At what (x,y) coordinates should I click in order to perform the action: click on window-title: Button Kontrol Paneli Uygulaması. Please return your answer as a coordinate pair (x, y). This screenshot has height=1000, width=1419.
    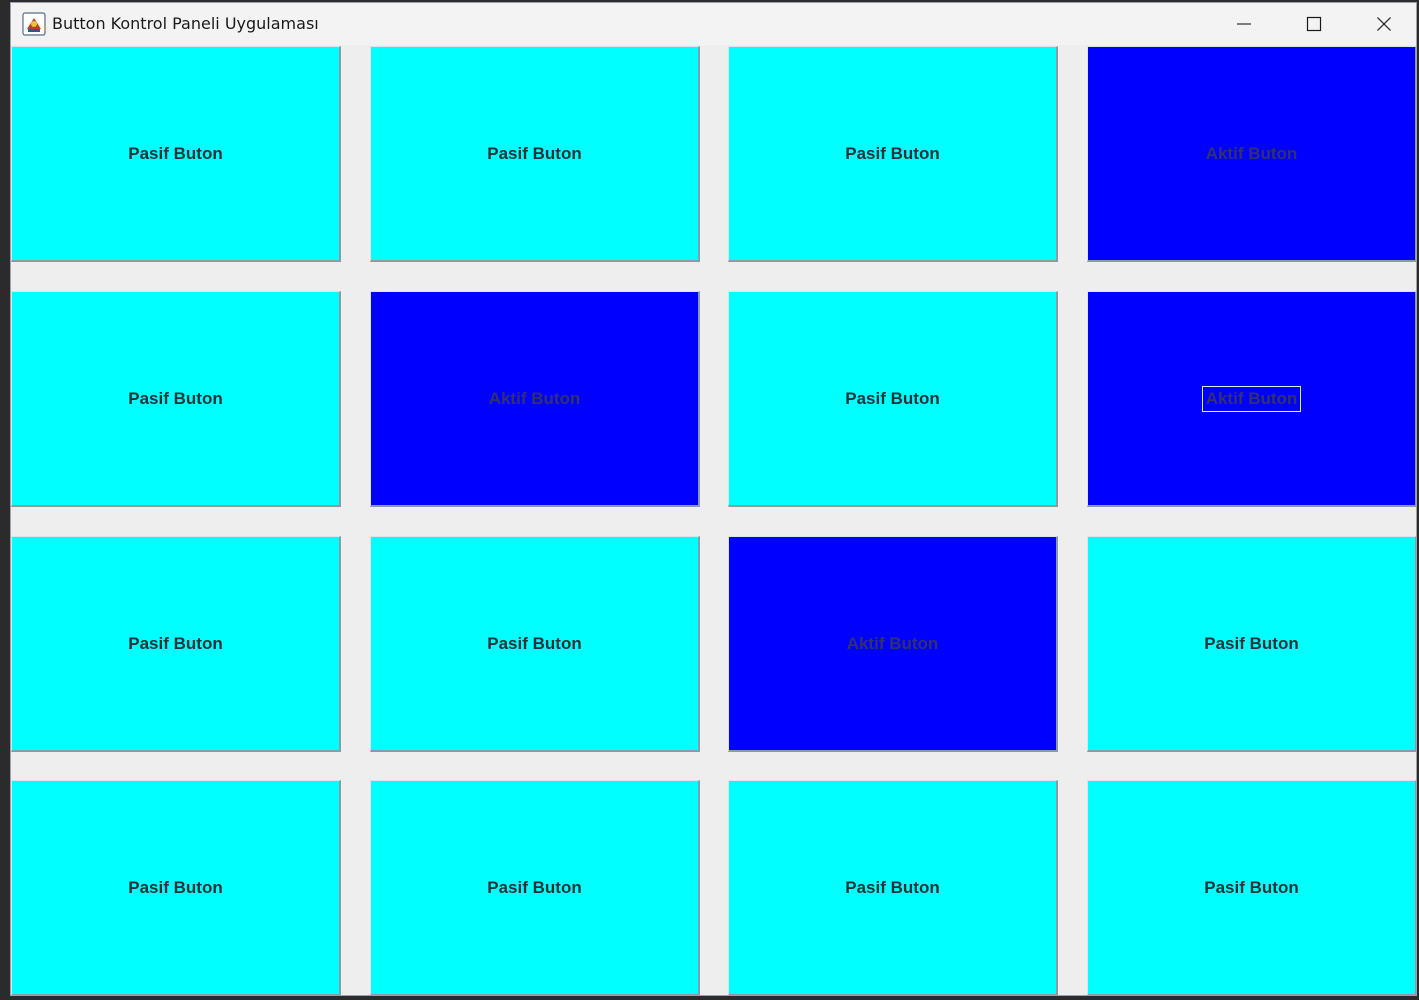
    Looking at the image, I should click on (185, 23).